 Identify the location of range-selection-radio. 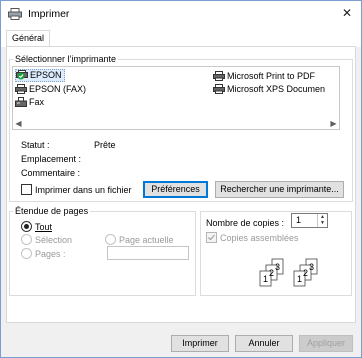
(26, 239).